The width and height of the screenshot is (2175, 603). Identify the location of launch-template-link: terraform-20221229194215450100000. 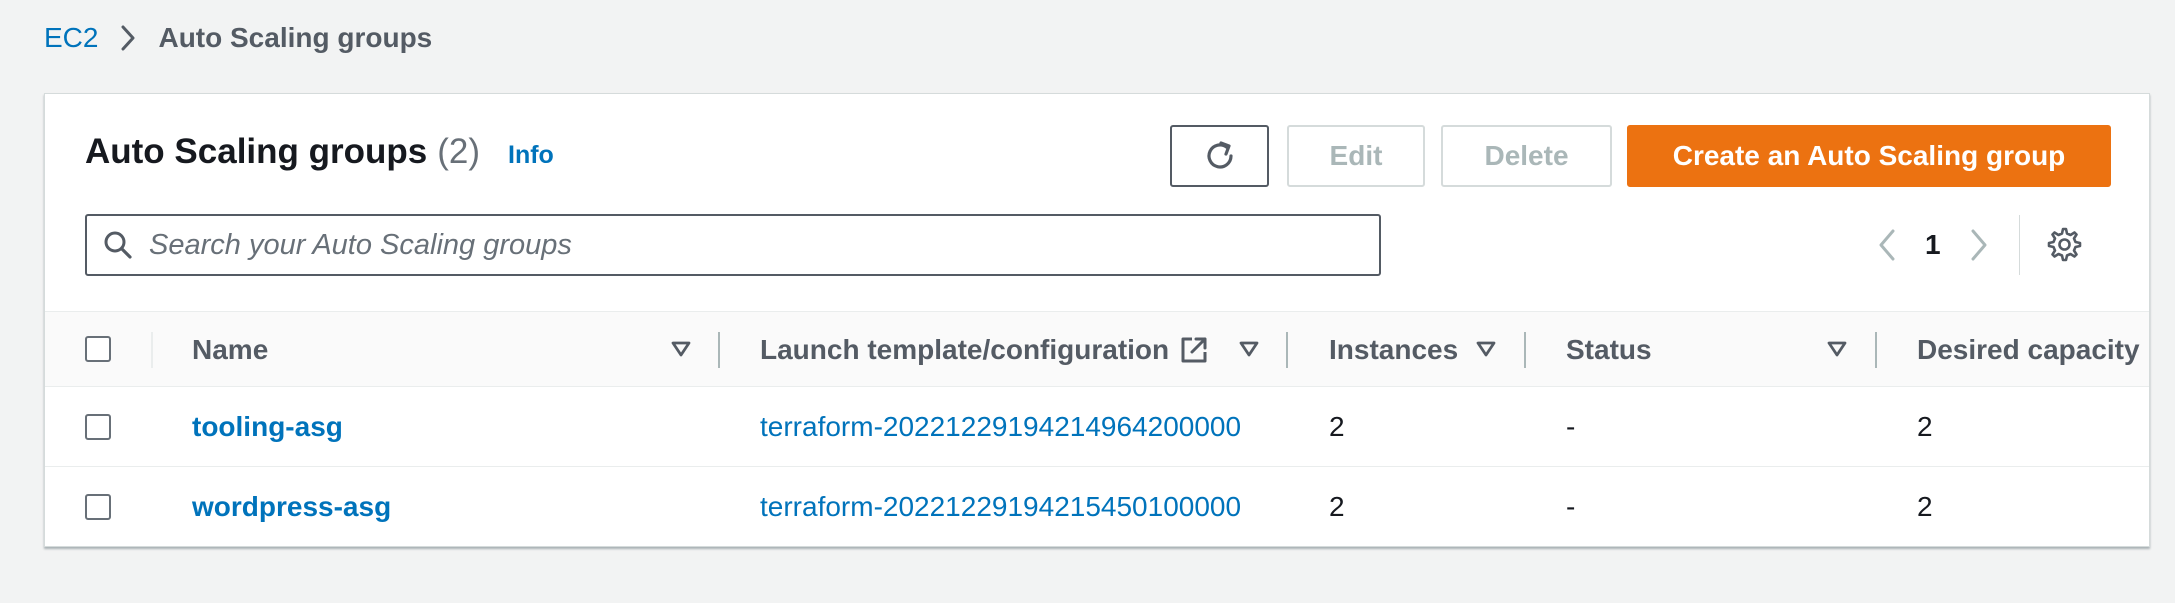
(1000, 507).